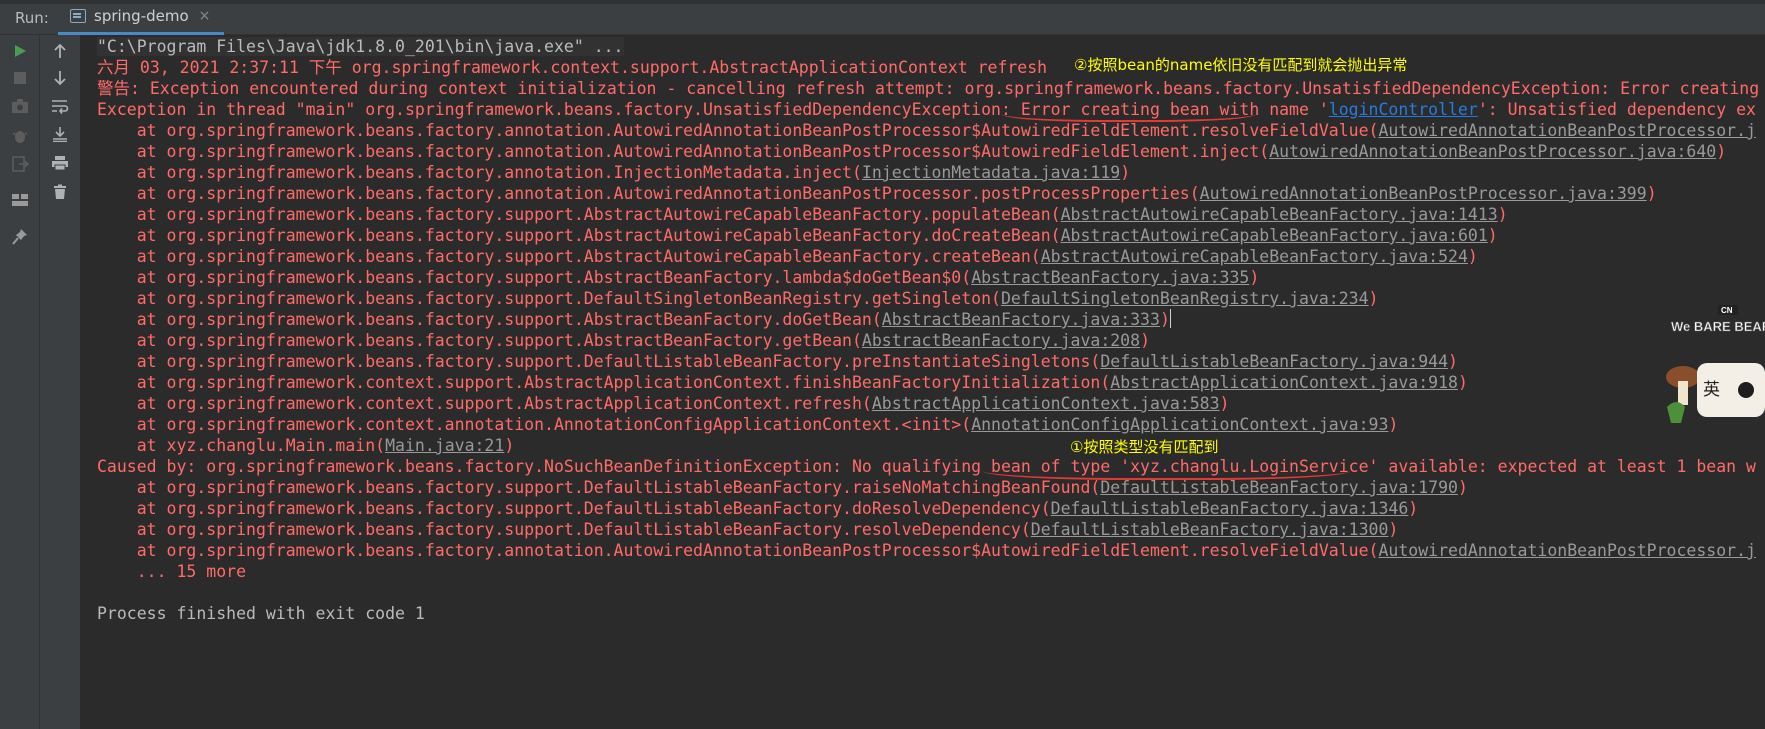  What do you see at coordinates (241, 445) in the screenshot?
I see `stack-frame-text: at xyz.changlu.Main.main(` at bounding box center [241, 445].